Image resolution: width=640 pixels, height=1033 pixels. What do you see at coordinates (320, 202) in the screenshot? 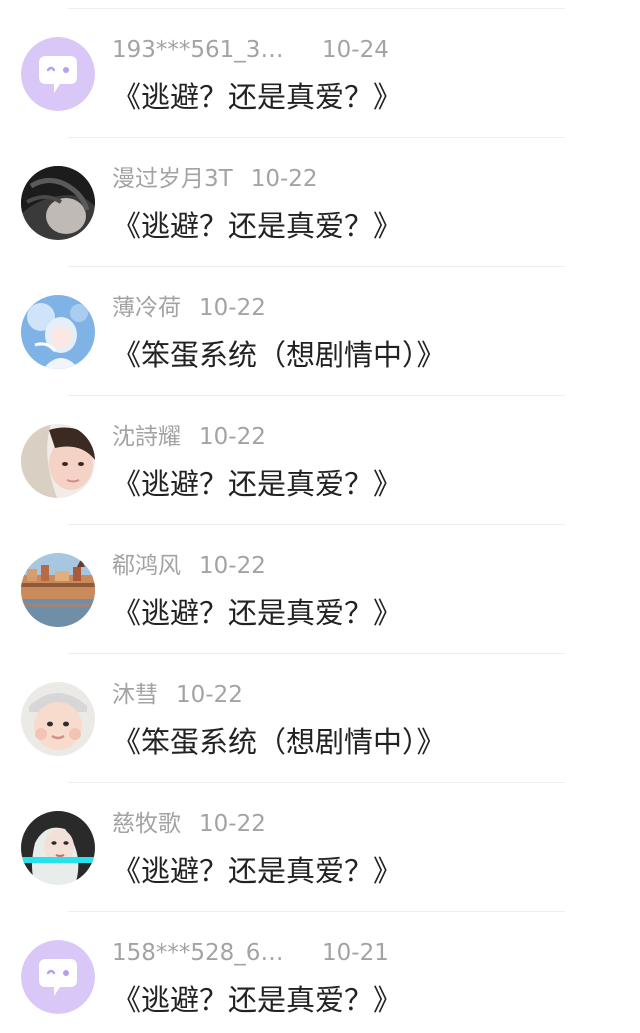
I see `list-item: 漫过岁月3T 10-22 《逃避？还是真爱？》` at bounding box center [320, 202].